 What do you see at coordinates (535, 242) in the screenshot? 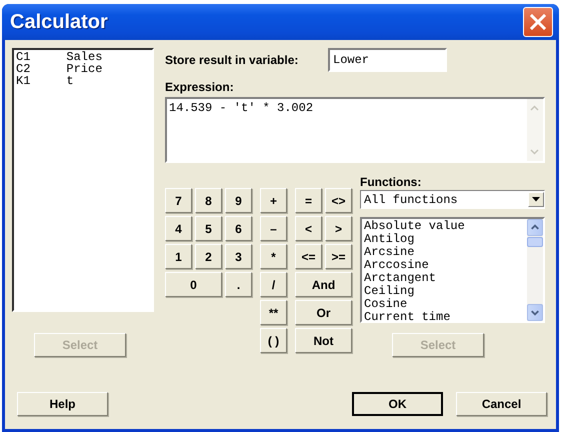
I see `scroll-thumb` at bounding box center [535, 242].